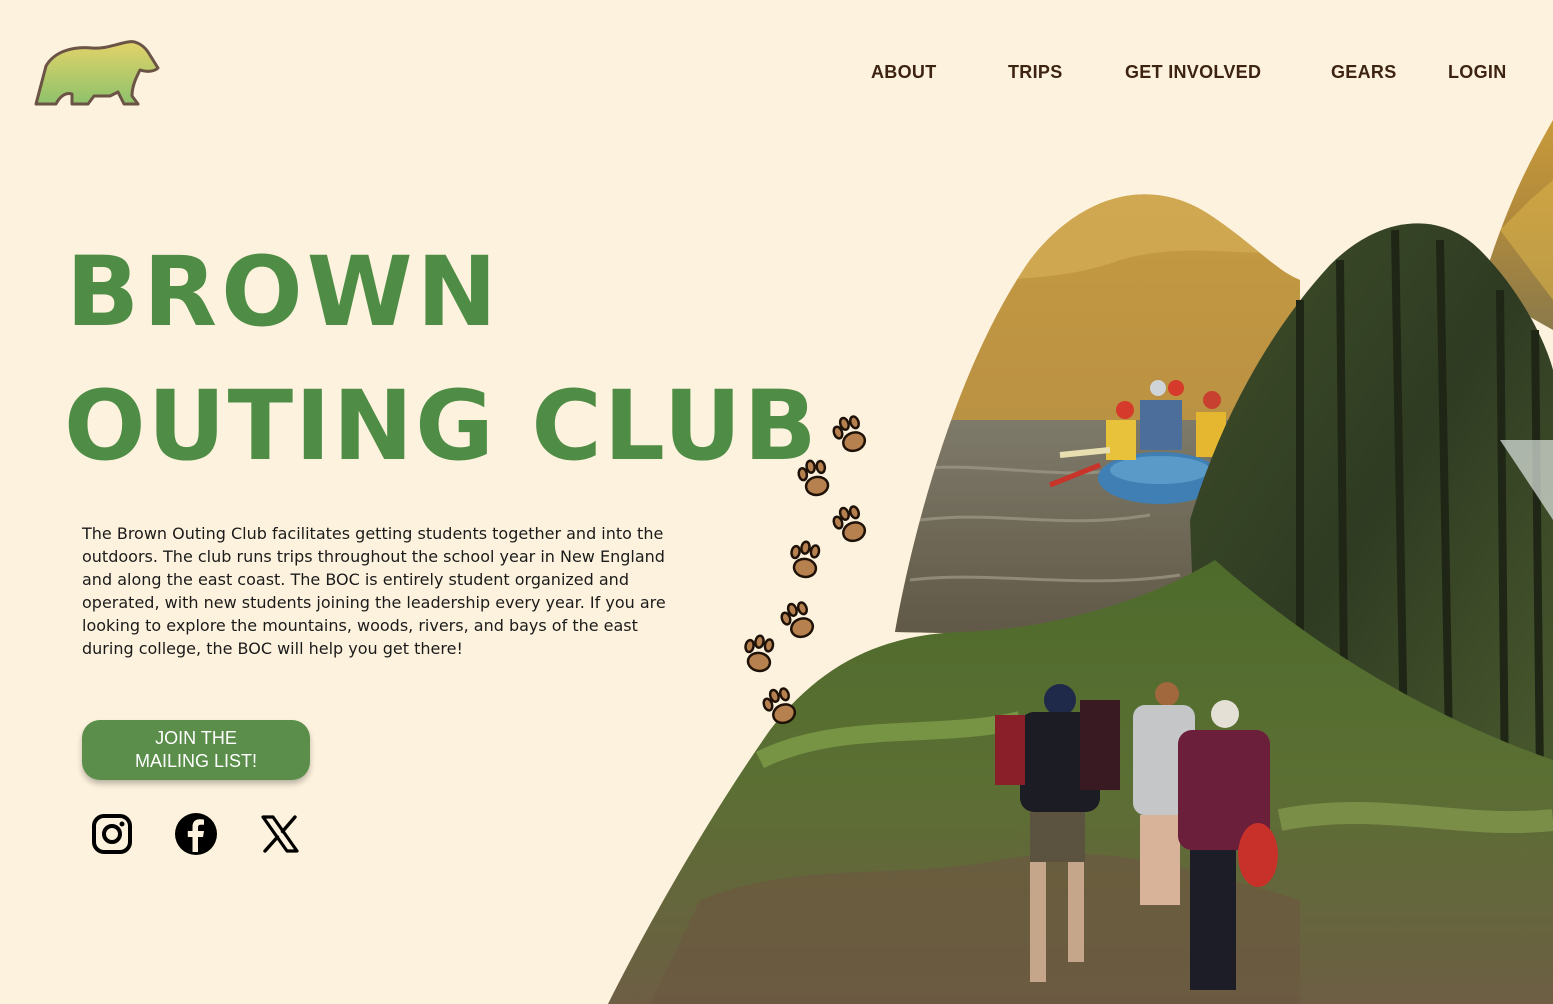 Image resolution: width=1553 pixels, height=1004 pixels. What do you see at coordinates (112, 834) in the screenshot?
I see `instagram-icon` at bounding box center [112, 834].